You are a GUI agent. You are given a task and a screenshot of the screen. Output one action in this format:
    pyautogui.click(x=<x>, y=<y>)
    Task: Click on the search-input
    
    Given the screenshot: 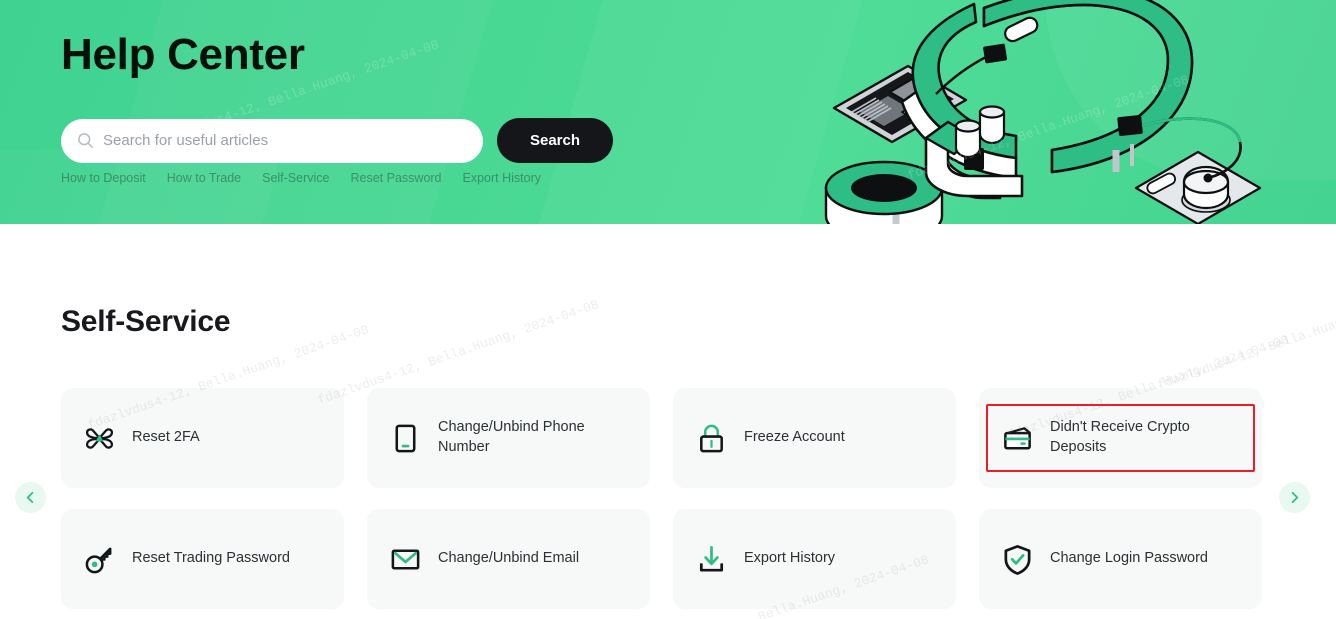 What is the action you would take?
    pyautogui.click(x=285, y=140)
    